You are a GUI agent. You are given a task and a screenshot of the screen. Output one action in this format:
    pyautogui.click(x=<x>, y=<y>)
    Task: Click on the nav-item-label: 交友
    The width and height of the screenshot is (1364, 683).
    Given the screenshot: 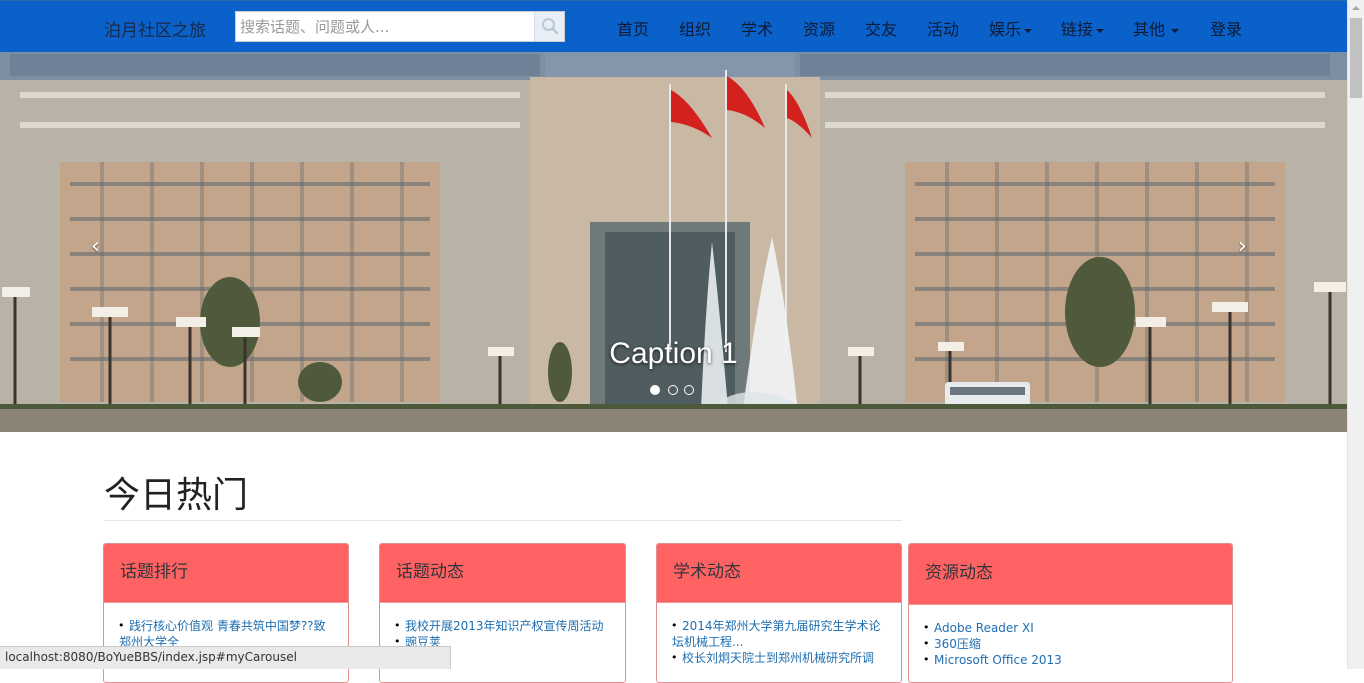 What is the action you would take?
    pyautogui.click(x=881, y=29)
    